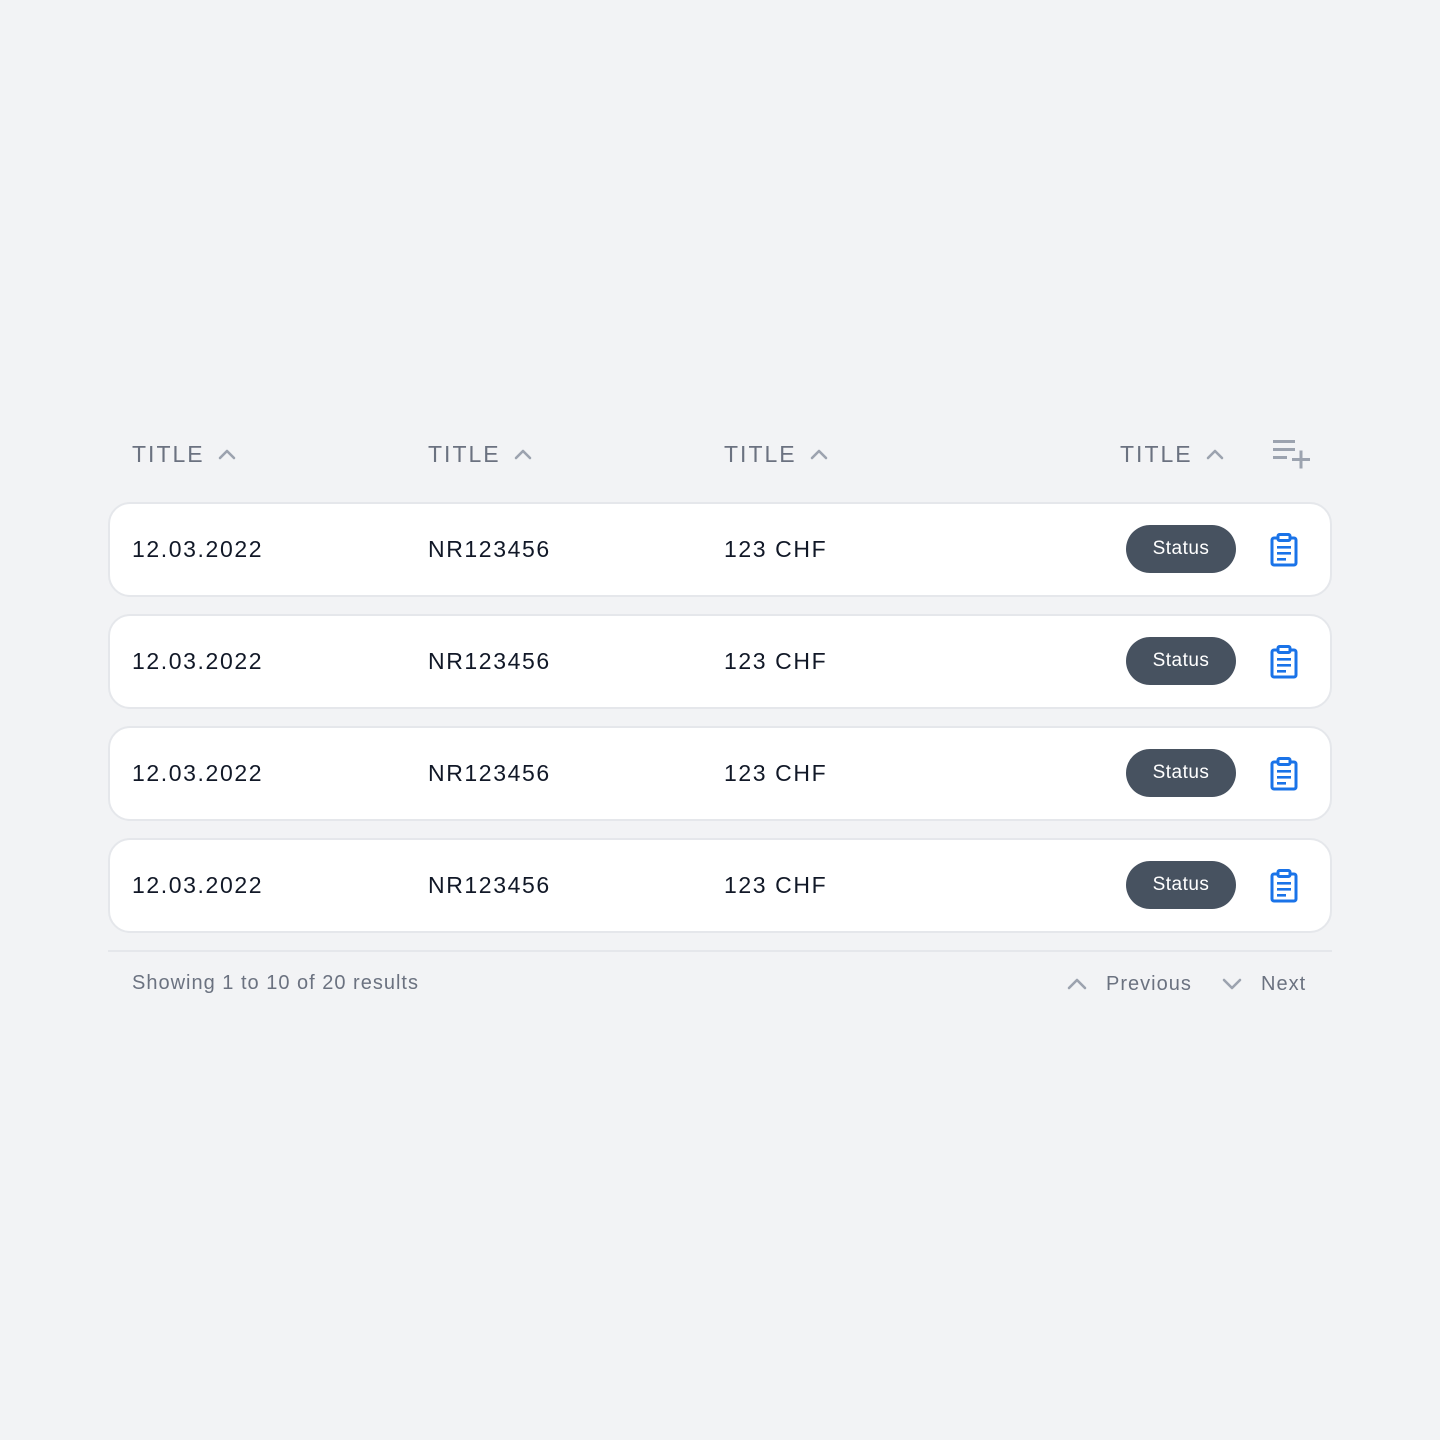 This screenshot has width=1440, height=1440. I want to click on column-header-1: TITLE, so click(184, 454).